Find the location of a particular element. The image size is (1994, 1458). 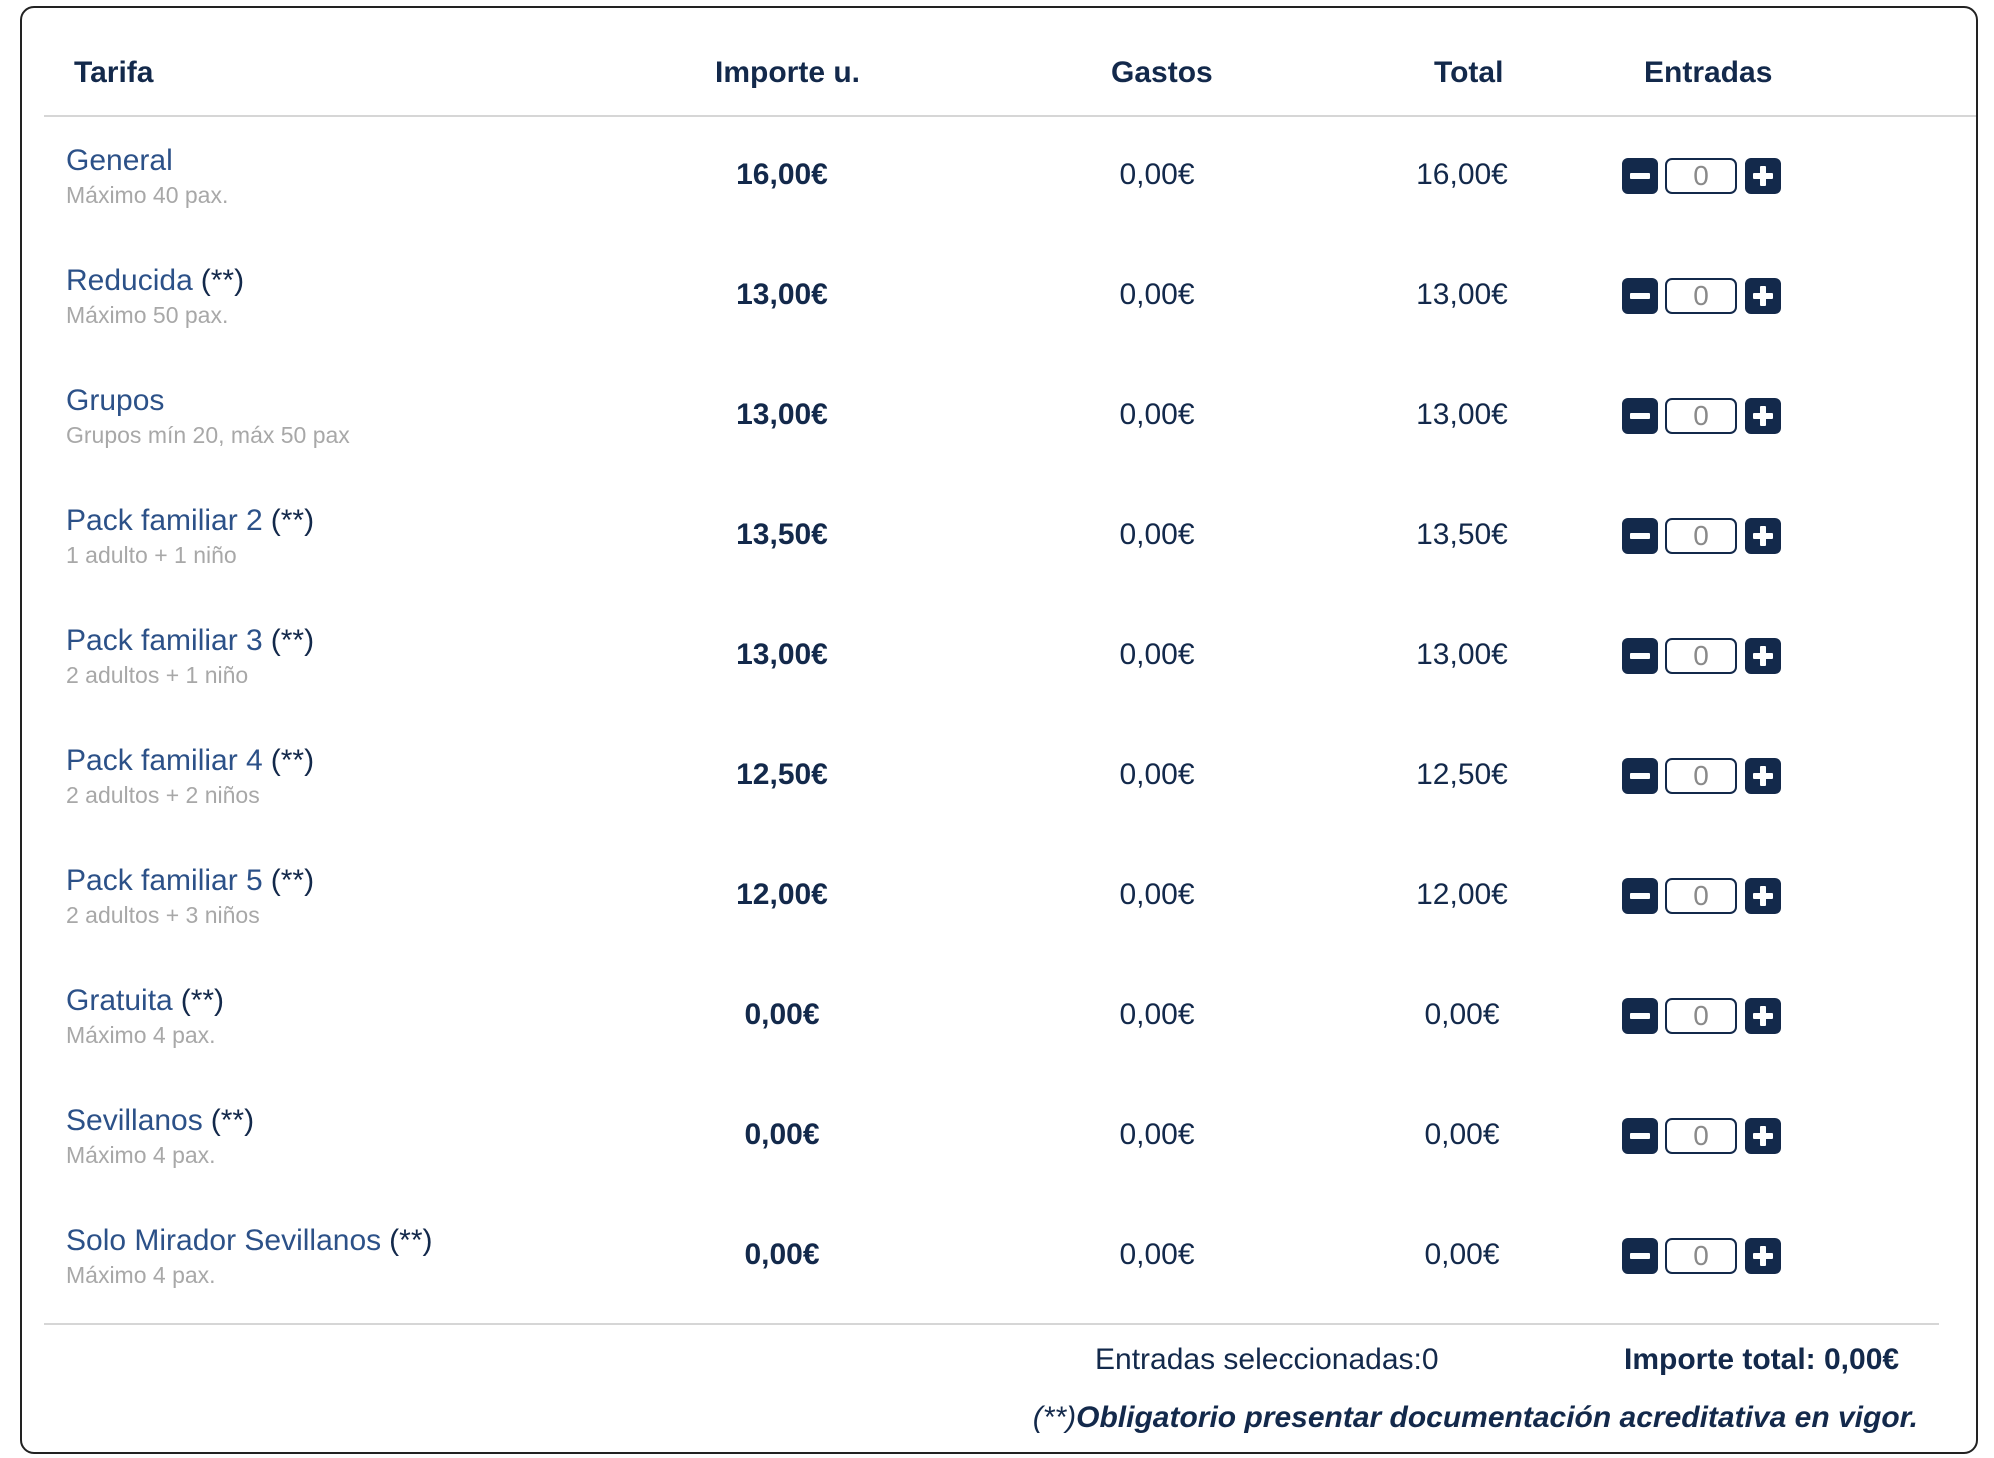

fare-description: 2 adultos + 1 niño is located at coordinates (157, 675).